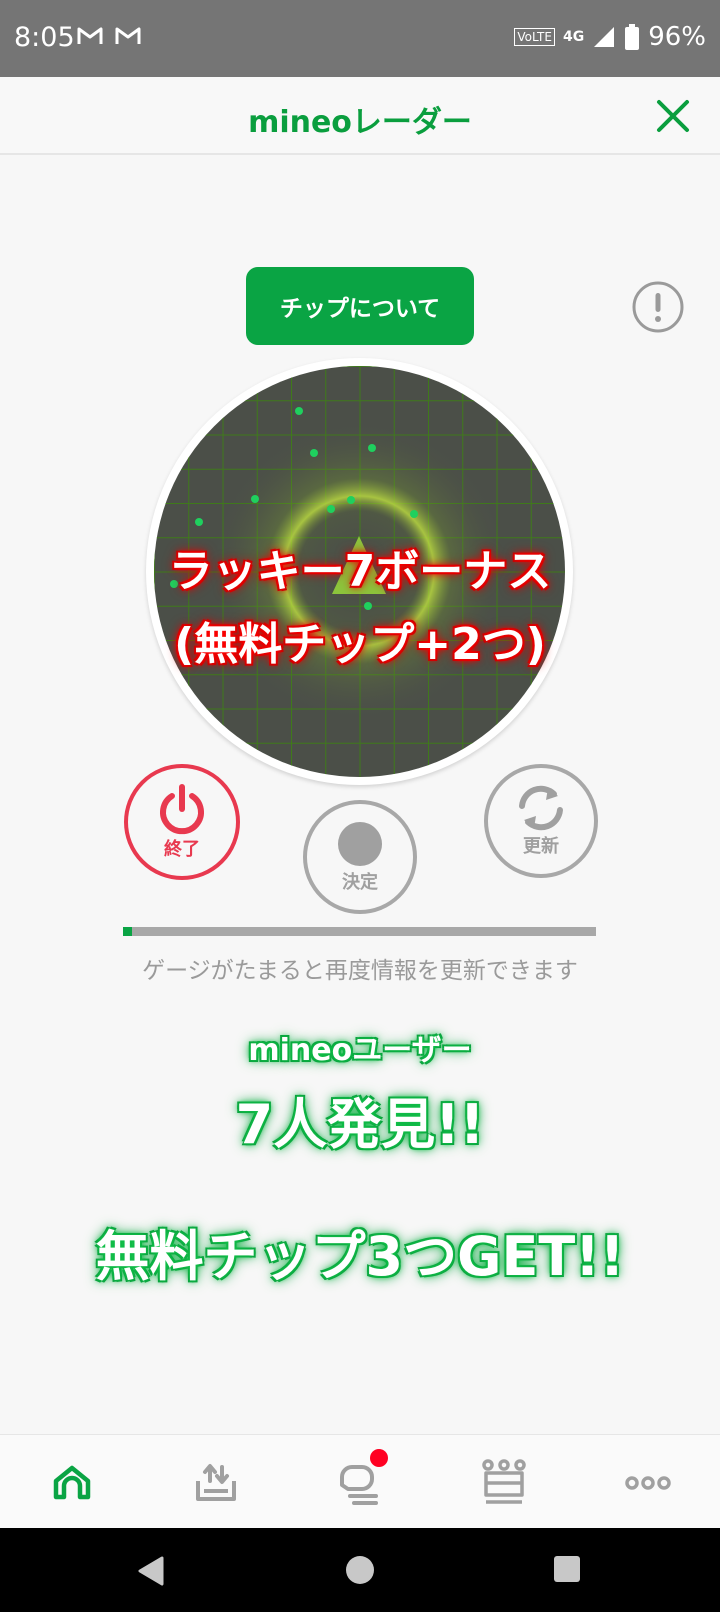 The image size is (720, 1612). Describe the element at coordinates (541, 808) in the screenshot. I see `refresh-icon` at that location.